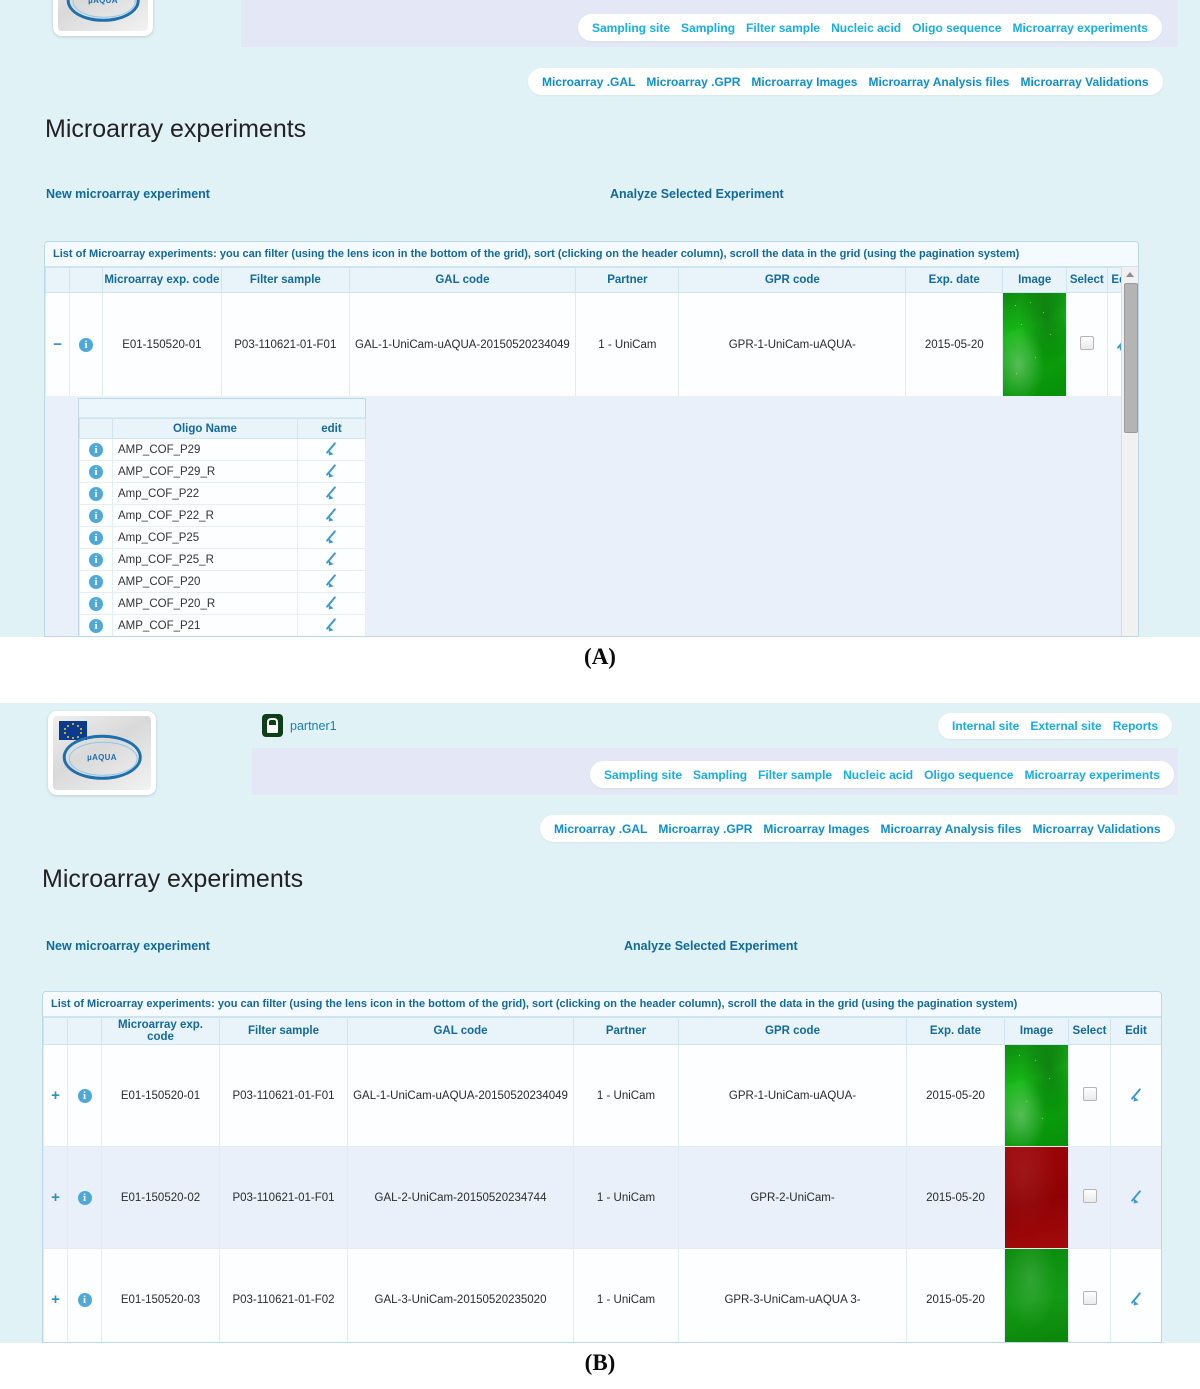 The width and height of the screenshot is (1200, 1389). Describe the element at coordinates (968, 775) in the screenshot. I see `nav-item-oligo-sequence: Oligo sequence` at that location.